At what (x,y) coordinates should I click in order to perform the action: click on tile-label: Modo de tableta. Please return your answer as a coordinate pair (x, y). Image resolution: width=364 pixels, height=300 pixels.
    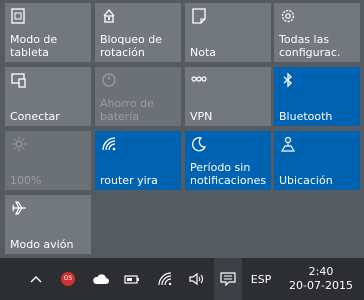
    Looking at the image, I should click on (34, 46).